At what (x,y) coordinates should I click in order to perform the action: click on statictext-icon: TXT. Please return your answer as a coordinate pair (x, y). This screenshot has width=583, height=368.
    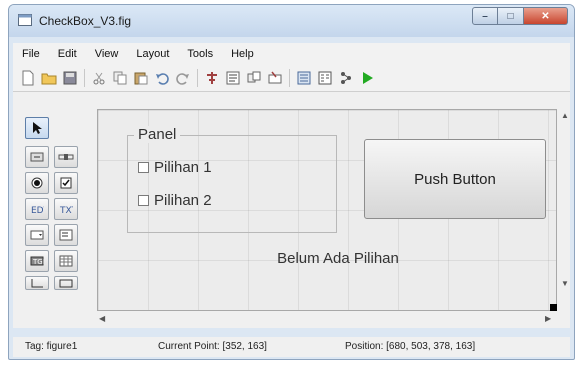
    Looking at the image, I should click on (66, 209).